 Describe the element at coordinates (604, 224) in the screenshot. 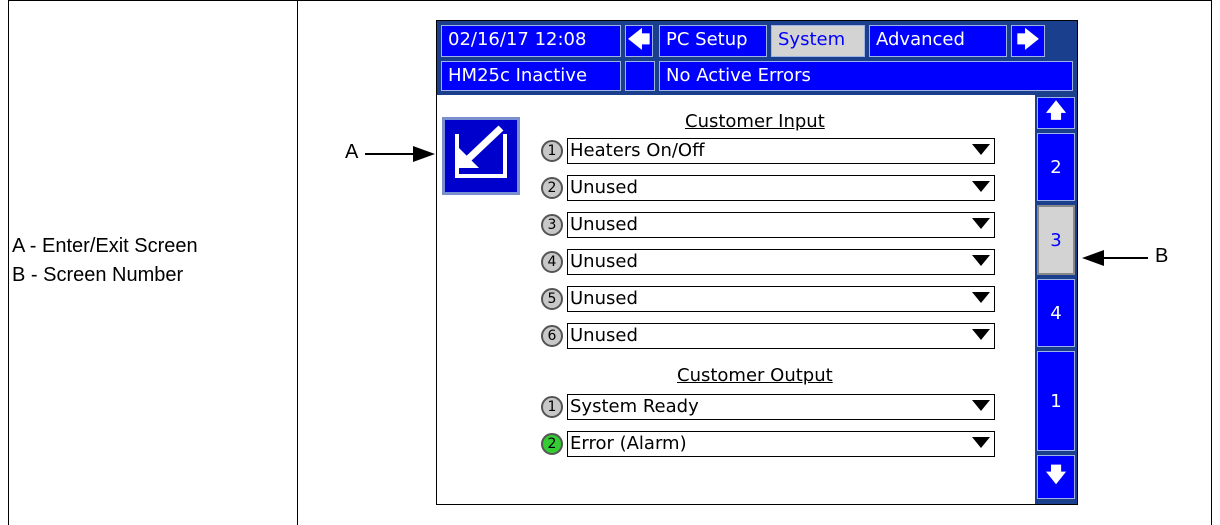

I see `input-value-3: Unused` at that location.